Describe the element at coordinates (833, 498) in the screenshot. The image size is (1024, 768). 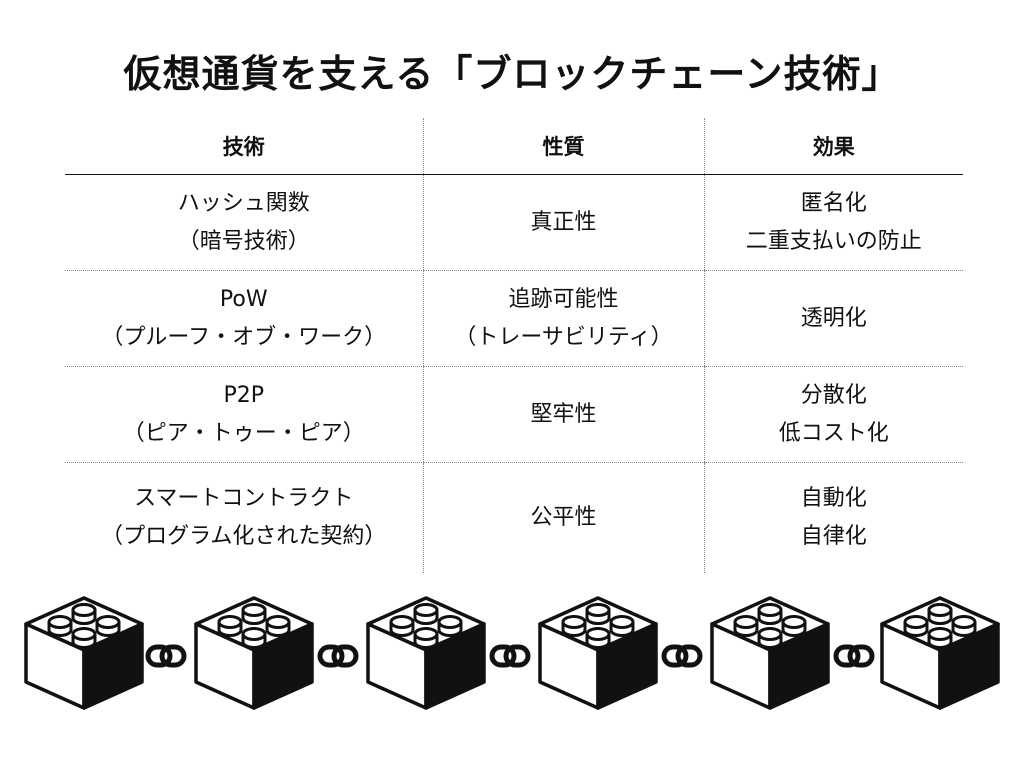
I see `effect-item: 自動化` at that location.